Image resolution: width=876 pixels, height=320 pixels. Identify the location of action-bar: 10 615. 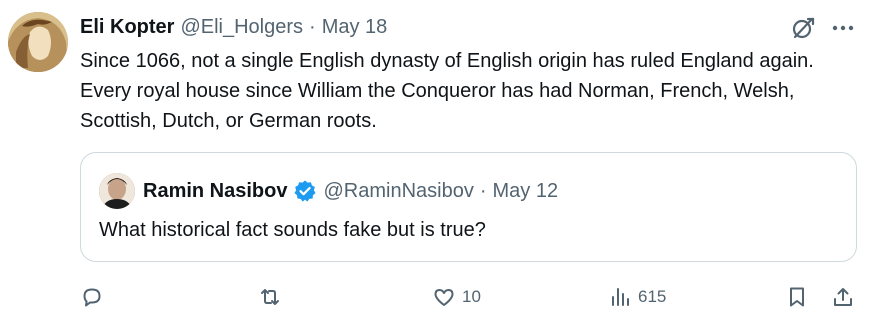
(438, 297).